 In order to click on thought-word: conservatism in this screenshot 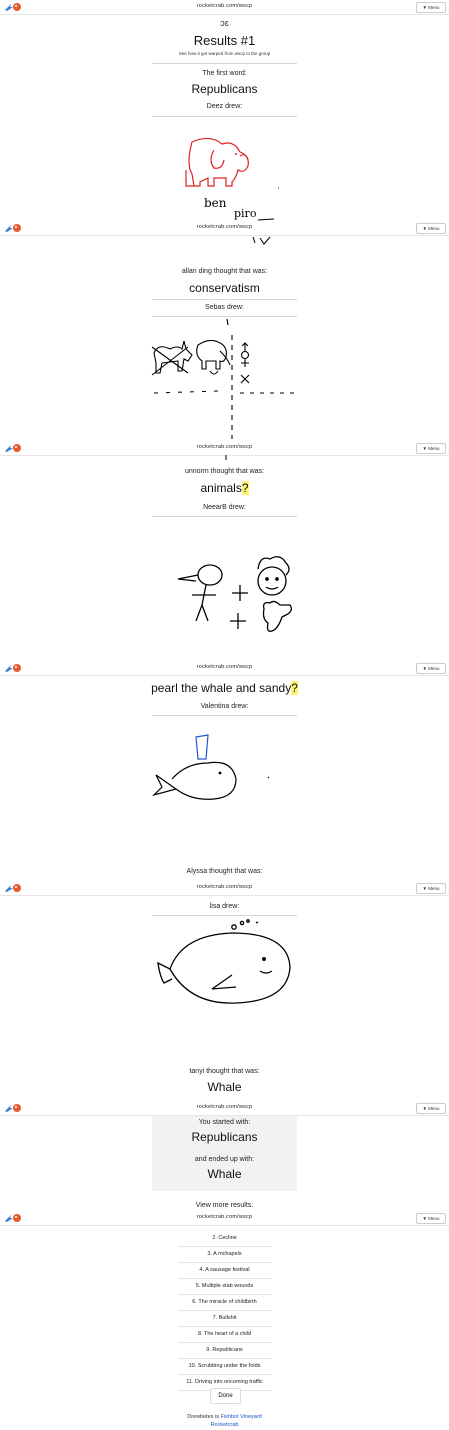, I will do `click(224, 288)`.